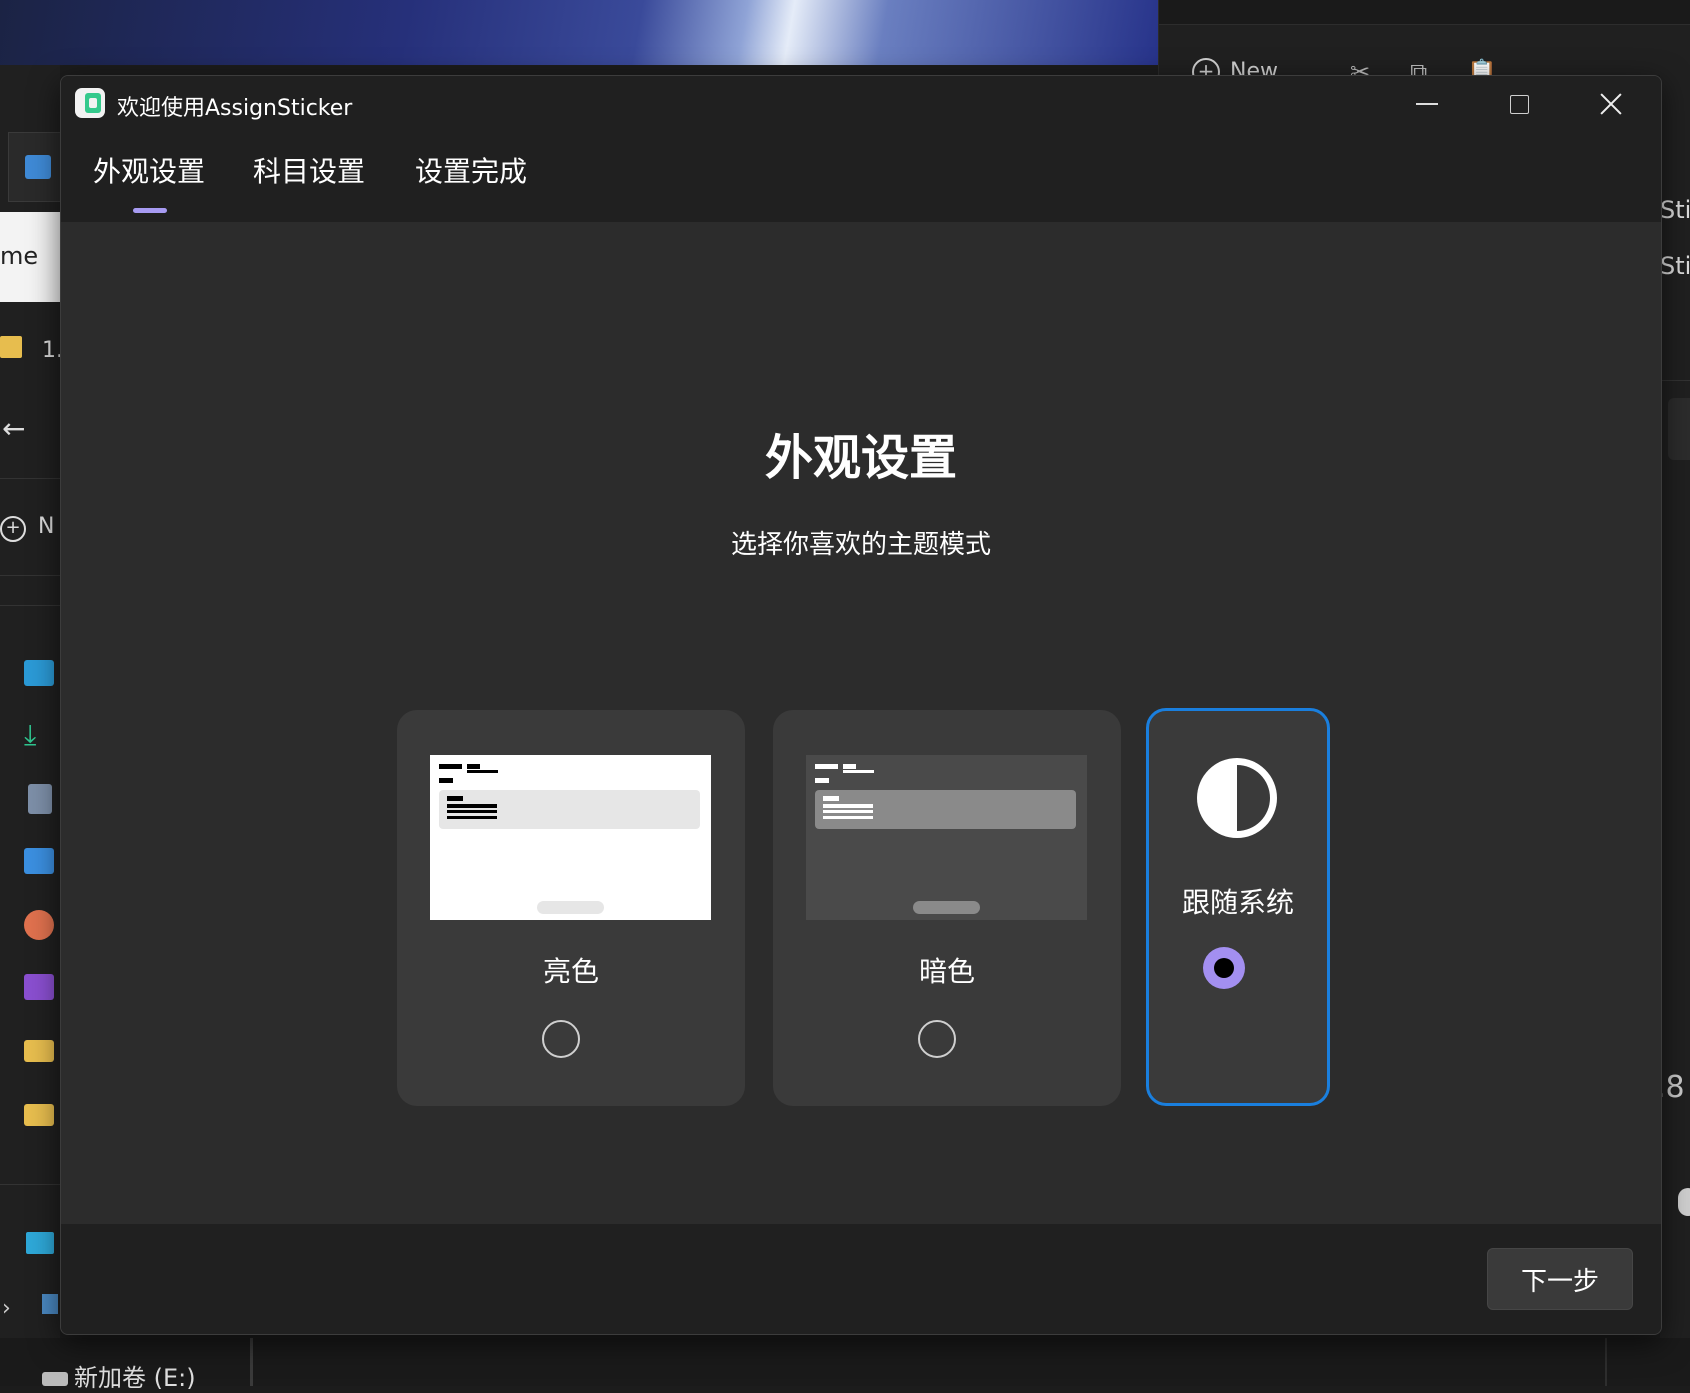 The width and height of the screenshot is (1690, 1393). I want to click on theme-system-radio, so click(1224, 968).